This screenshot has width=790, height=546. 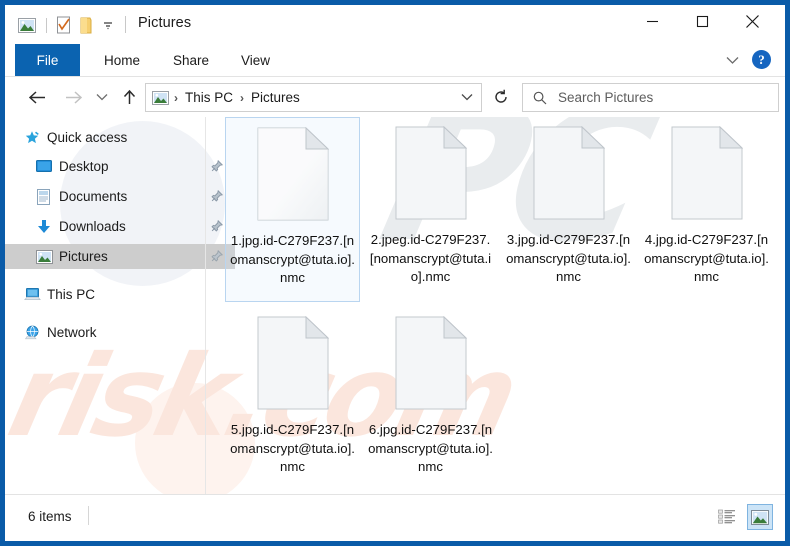 I want to click on sidebar-item-label: Network, so click(x=72, y=332).